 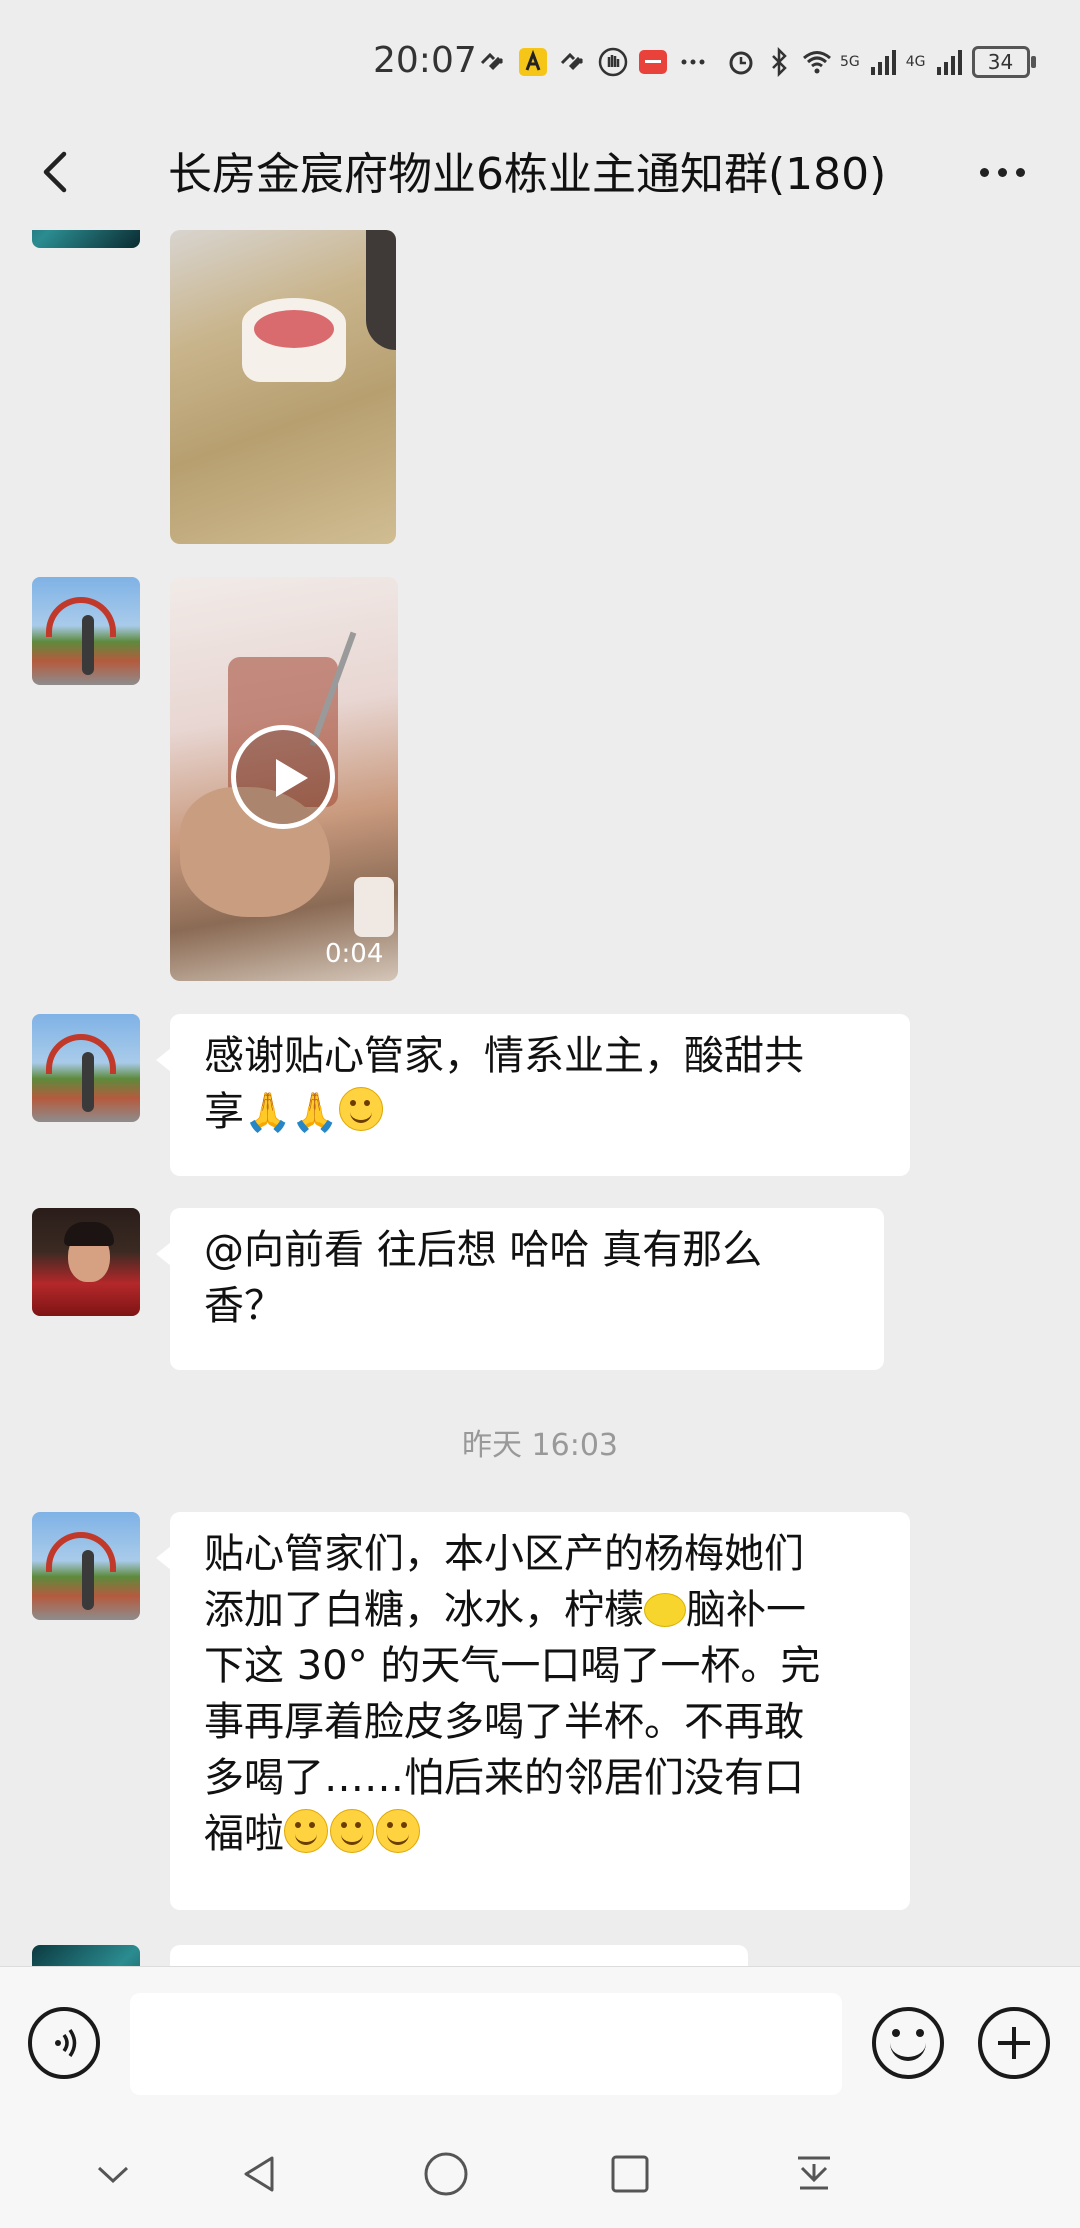 I want to click on download-icon, so click(x=814, y=2173).